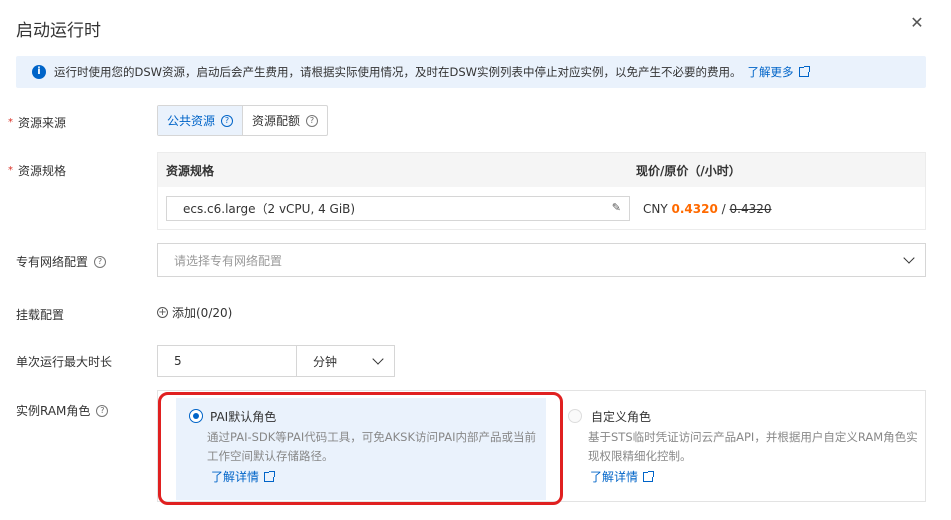 This screenshot has width=951, height=520. Describe the element at coordinates (202, 313) in the screenshot. I see `add-mount-label: 添加(0/20)` at that location.